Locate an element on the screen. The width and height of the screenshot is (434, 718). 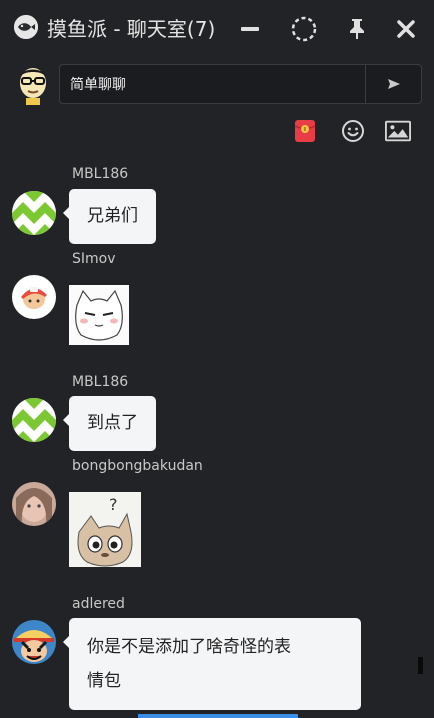
accent-bar is located at coordinates (218, 716).